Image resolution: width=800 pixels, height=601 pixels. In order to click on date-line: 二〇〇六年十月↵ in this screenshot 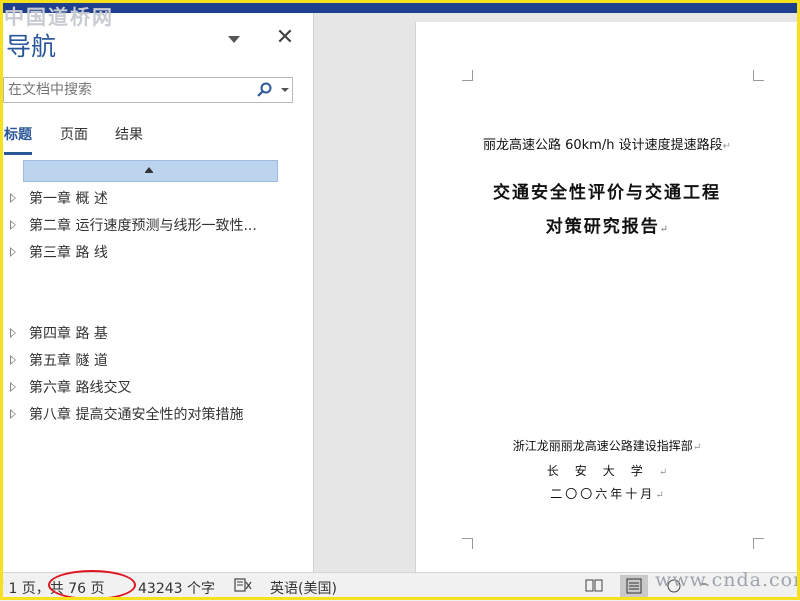, I will do `click(607, 493)`.